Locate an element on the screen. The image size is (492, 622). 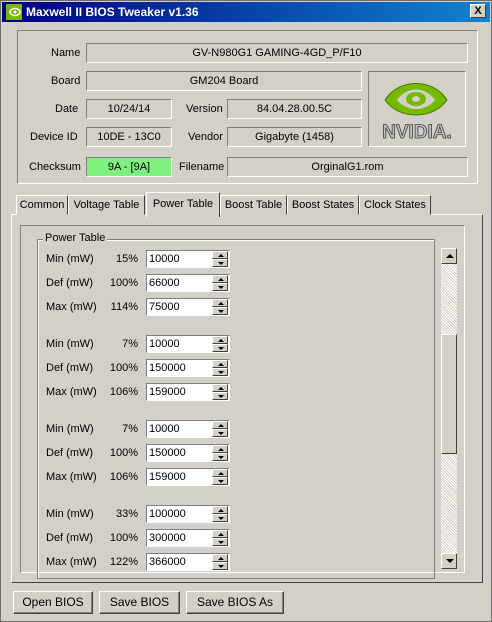
board-label: Board is located at coordinates (66, 81).